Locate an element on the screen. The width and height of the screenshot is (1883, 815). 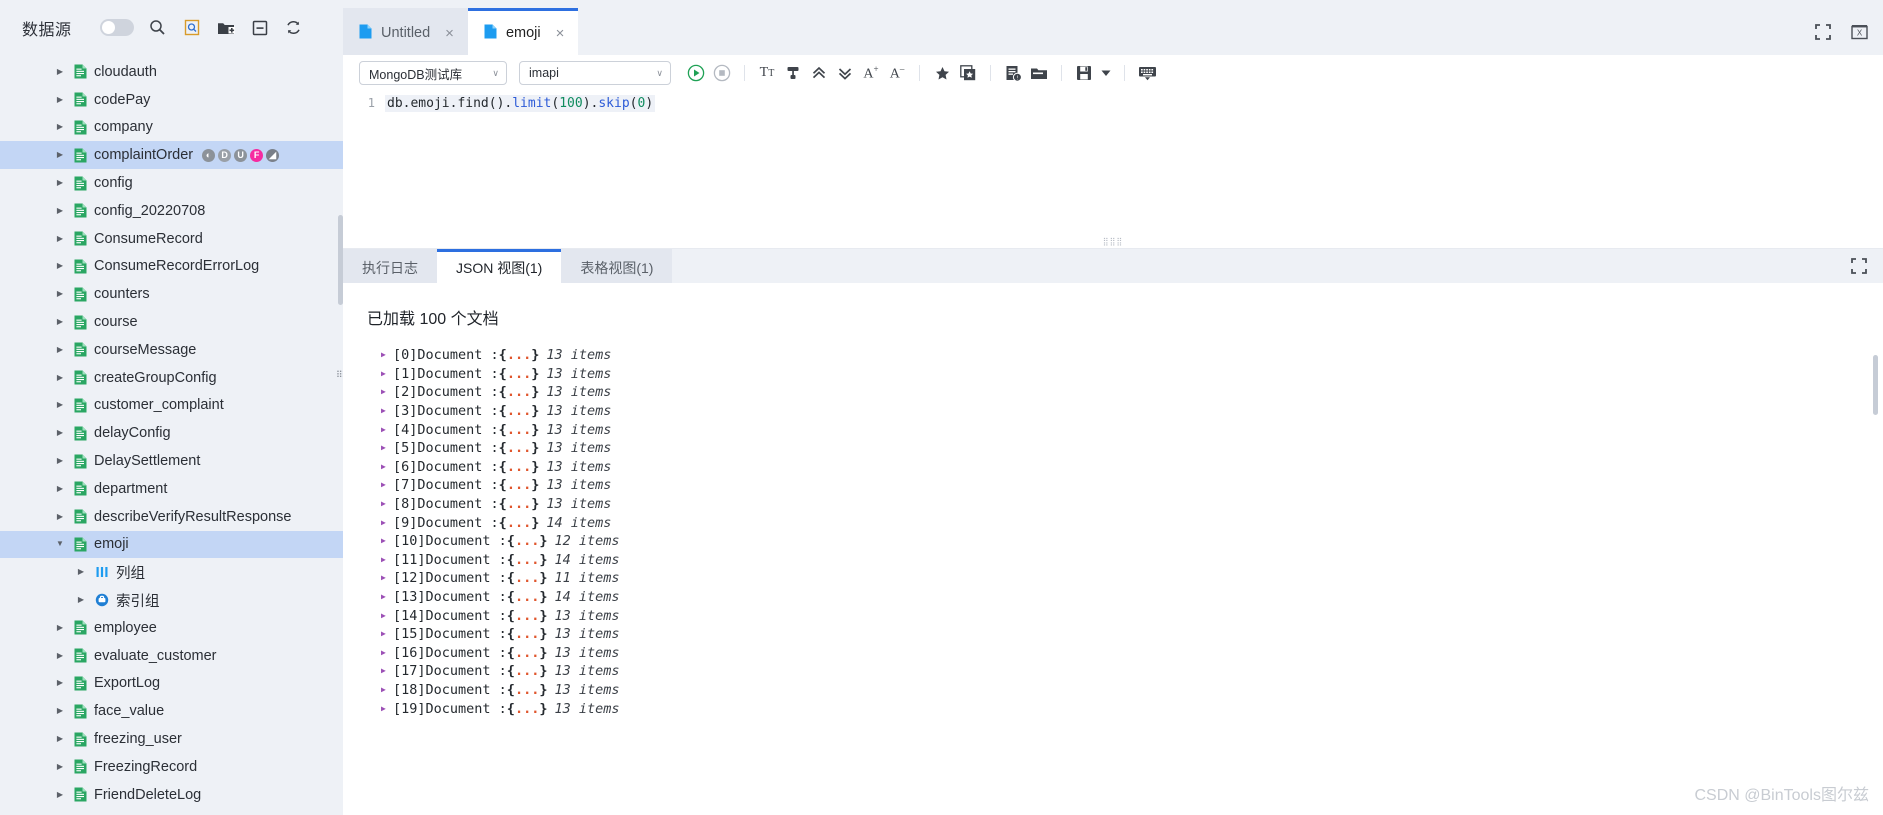
tree-item-emoji: ▼ emoji is located at coordinates (171, 544).